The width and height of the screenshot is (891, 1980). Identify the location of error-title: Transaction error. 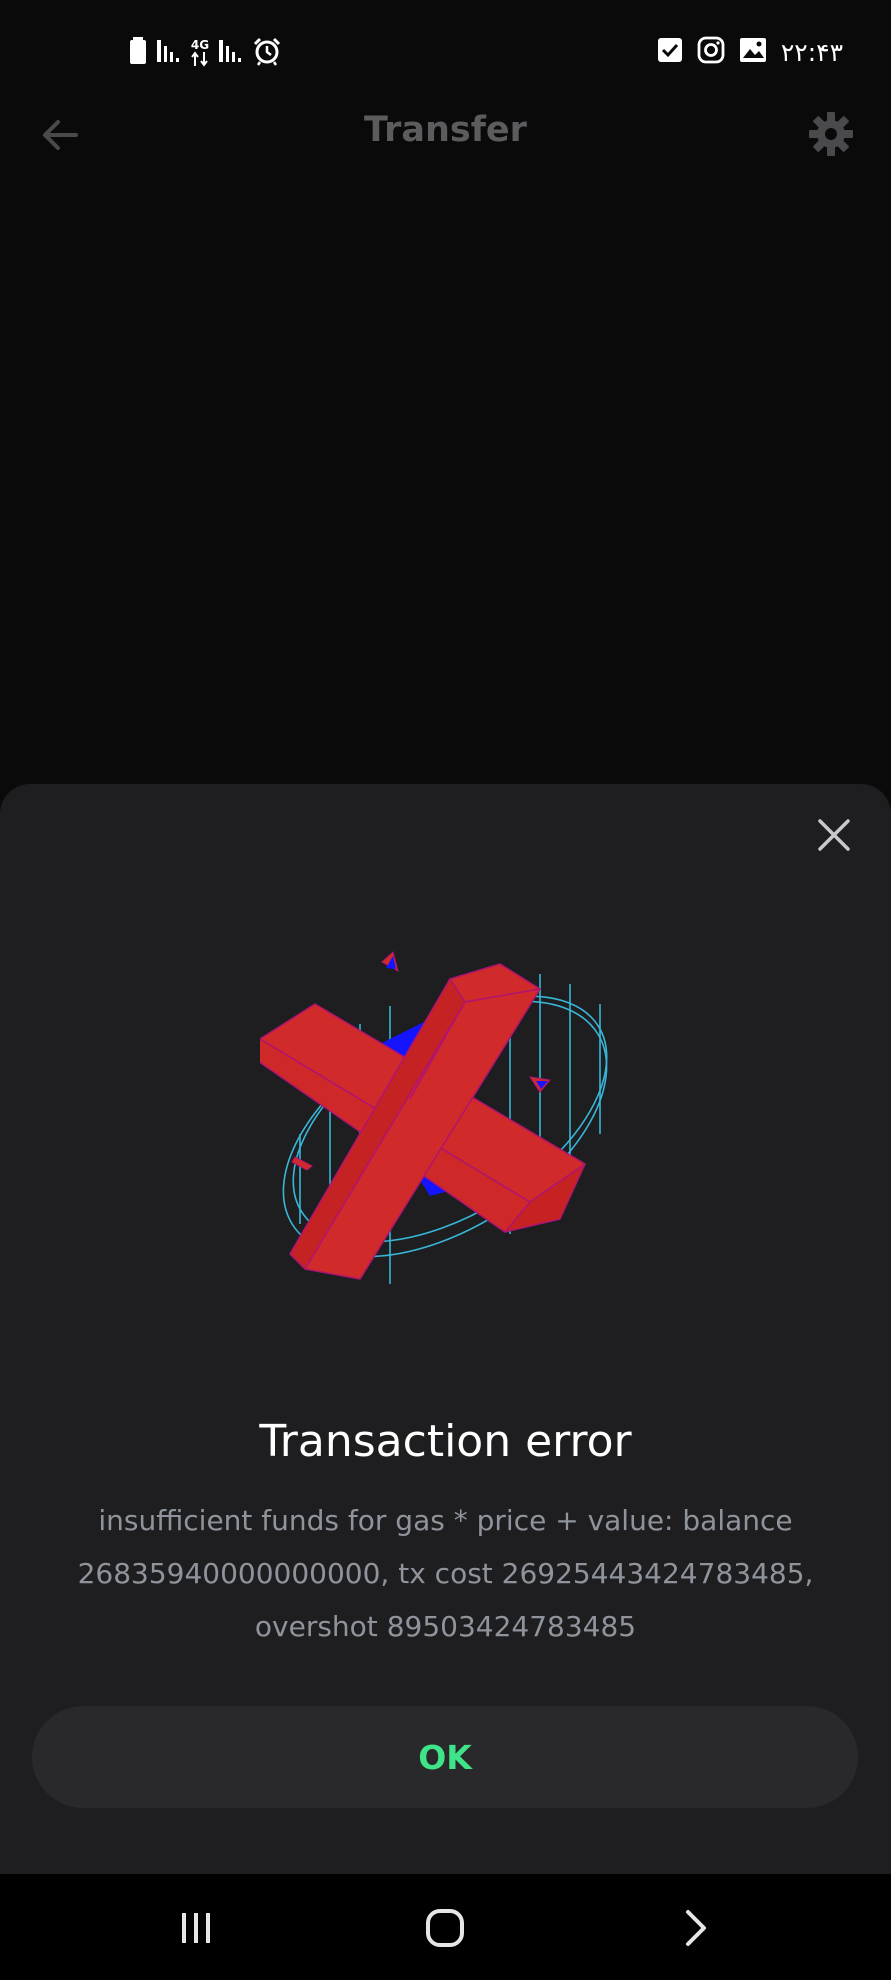
(445, 1441).